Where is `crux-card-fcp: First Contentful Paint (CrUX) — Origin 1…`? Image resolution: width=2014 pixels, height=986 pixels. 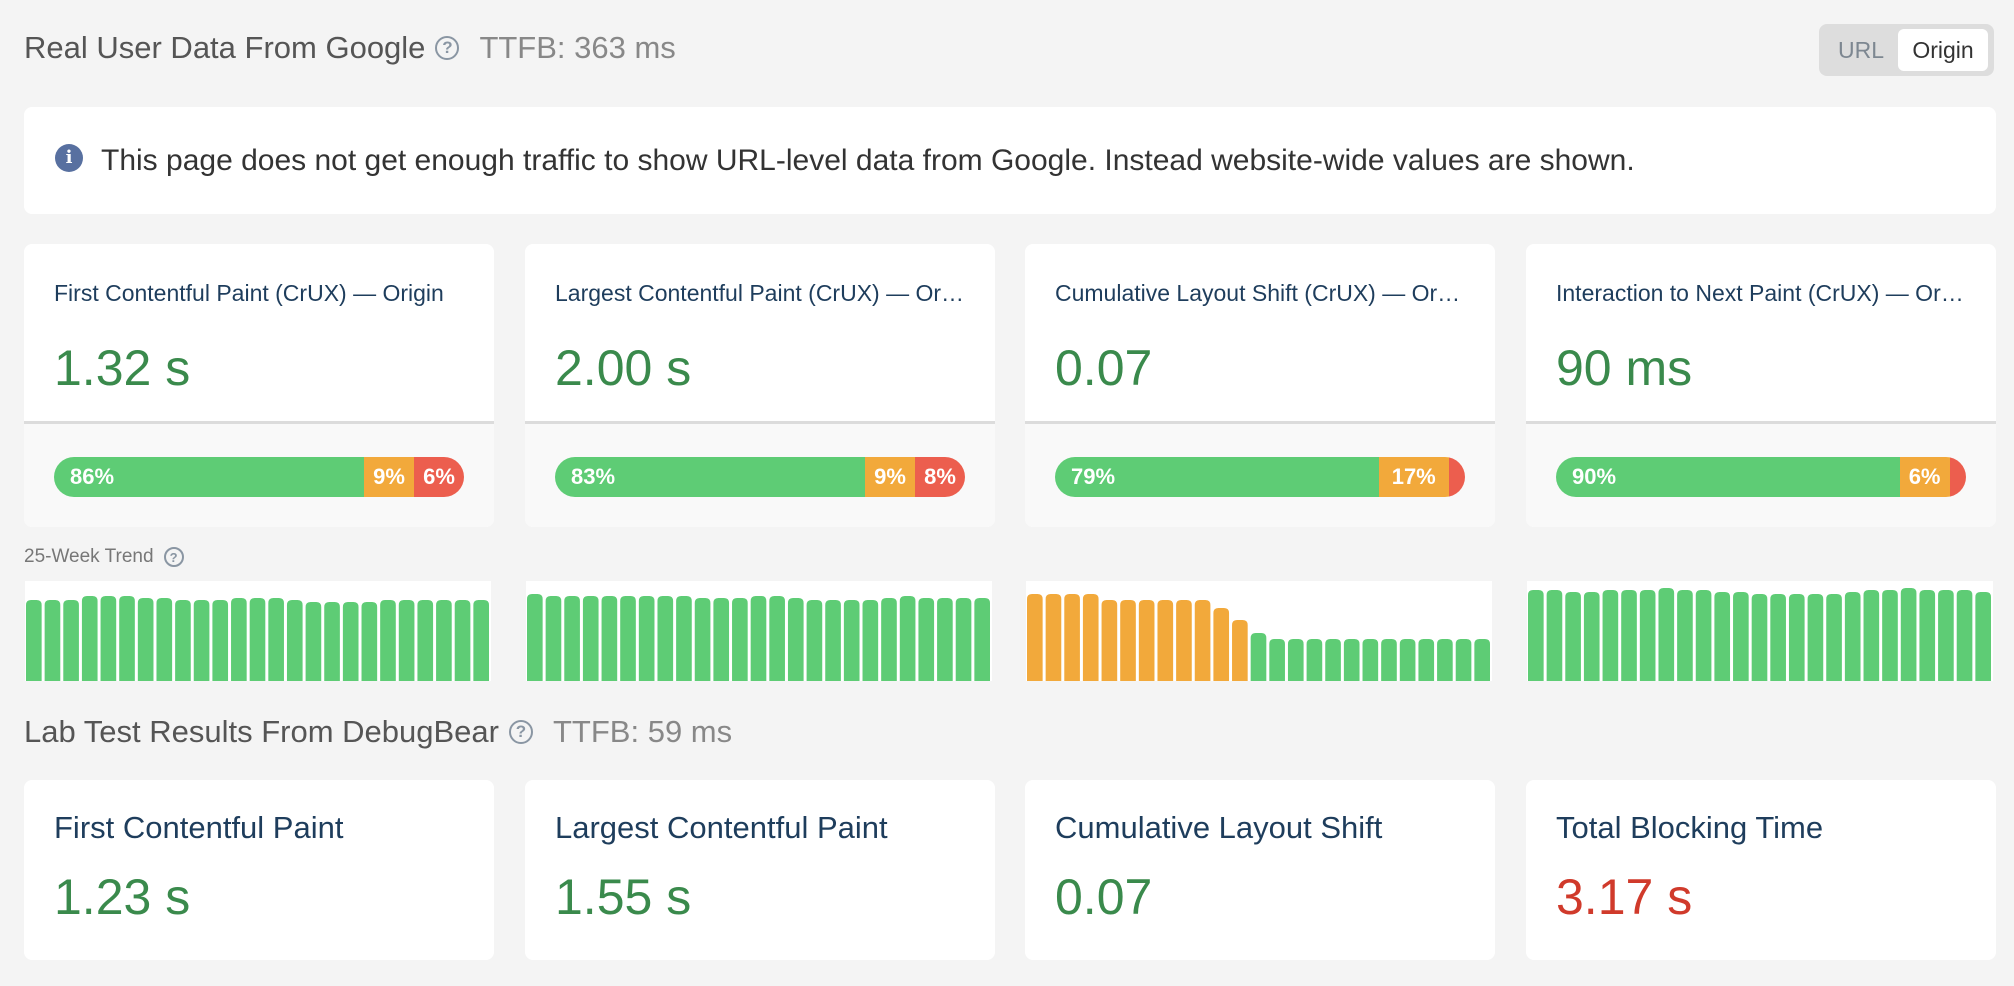 crux-card-fcp: First Contentful Paint (CrUX) — Origin 1… is located at coordinates (259, 385).